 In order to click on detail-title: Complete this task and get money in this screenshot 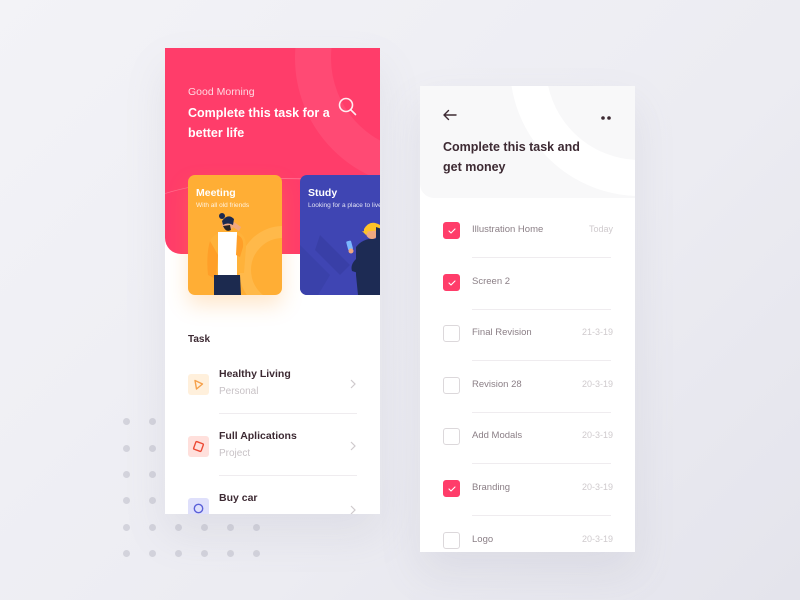, I will do `click(511, 157)`.